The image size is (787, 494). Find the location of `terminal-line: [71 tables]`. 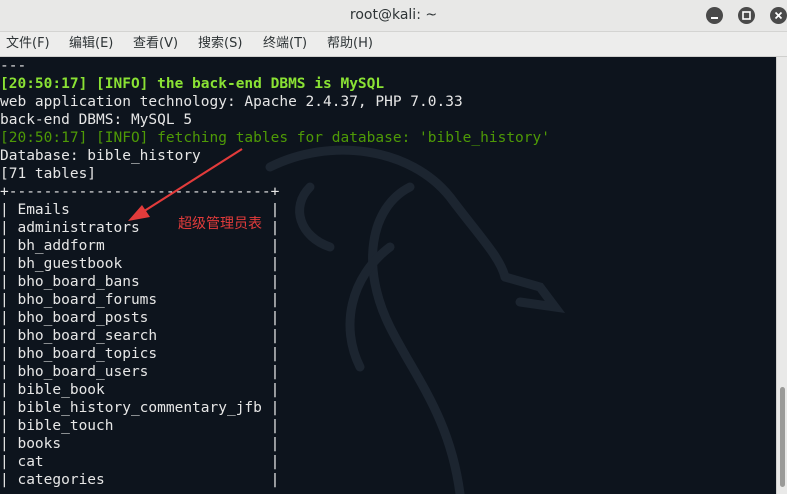

terminal-line: [71 tables] is located at coordinates (48, 174).